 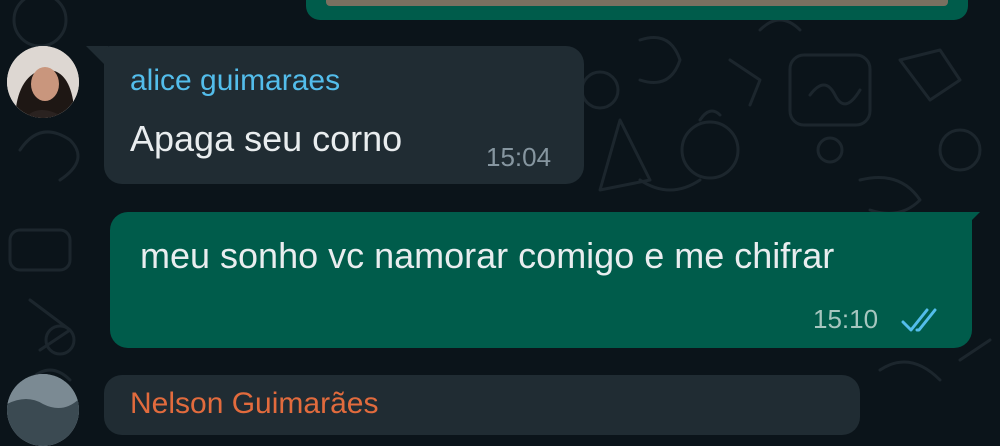 What do you see at coordinates (254, 404) in the screenshot?
I see `sender-name: Nelson Guimarães` at bounding box center [254, 404].